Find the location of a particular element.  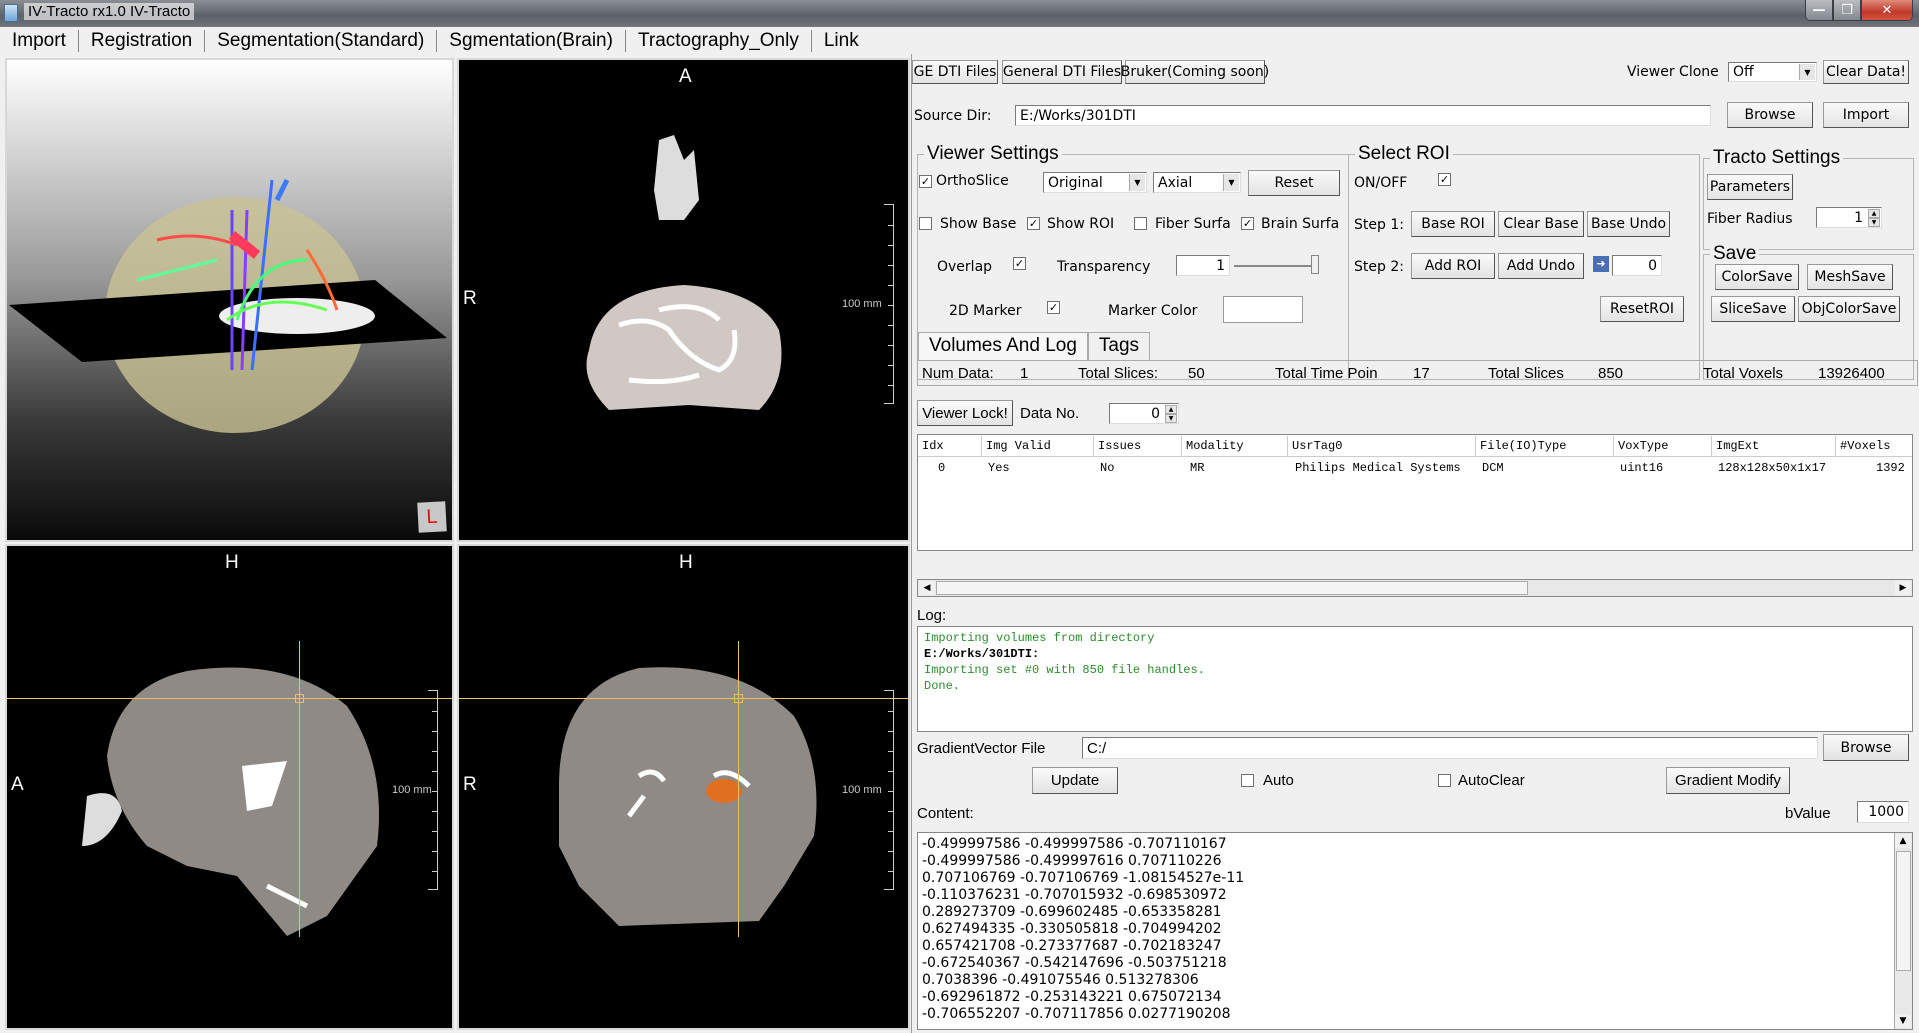

column-header: #Voxels is located at coordinates (1874, 446).